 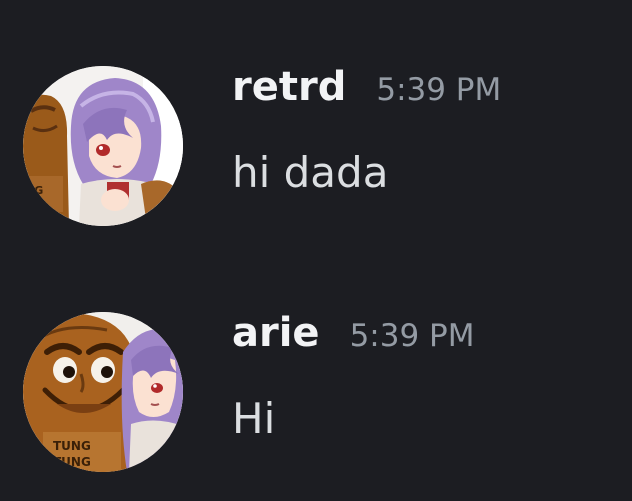 I want to click on username: retrd, so click(x=289, y=87).